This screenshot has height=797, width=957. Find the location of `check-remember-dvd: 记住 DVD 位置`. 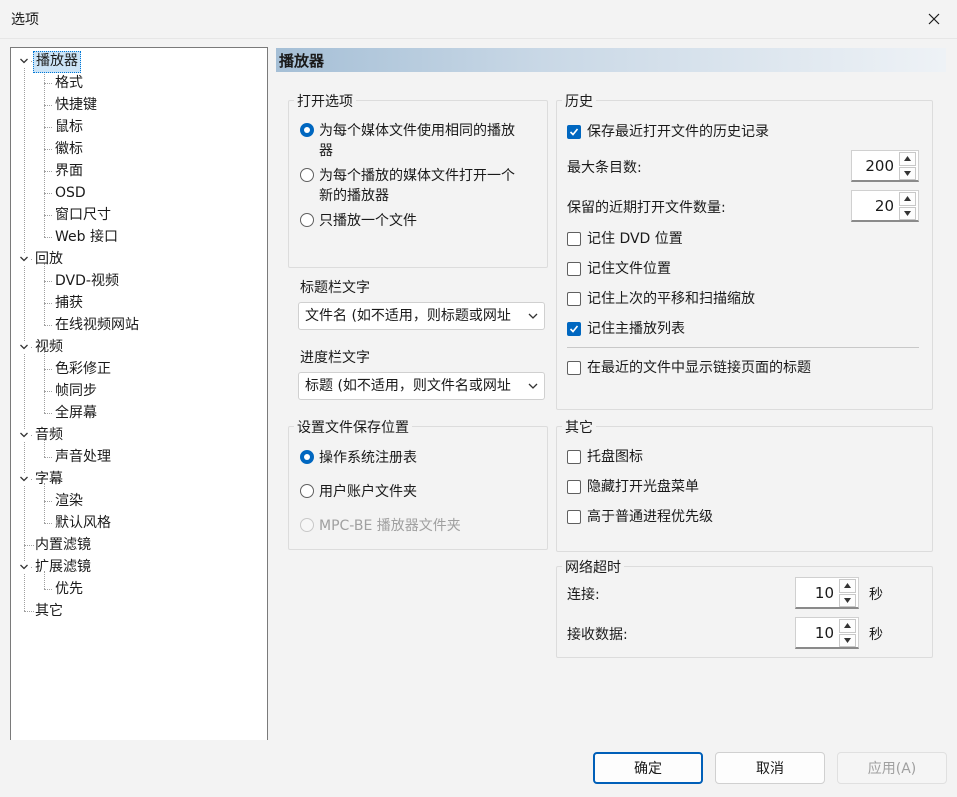

check-remember-dvd: 记住 DVD 位置 is located at coordinates (625, 239).